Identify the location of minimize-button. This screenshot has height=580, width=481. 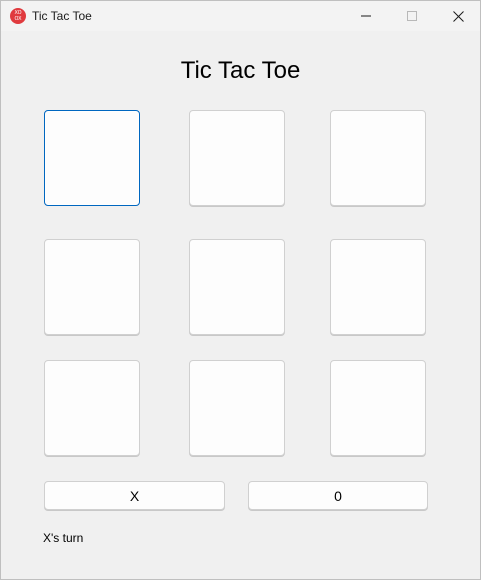
(366, 16).